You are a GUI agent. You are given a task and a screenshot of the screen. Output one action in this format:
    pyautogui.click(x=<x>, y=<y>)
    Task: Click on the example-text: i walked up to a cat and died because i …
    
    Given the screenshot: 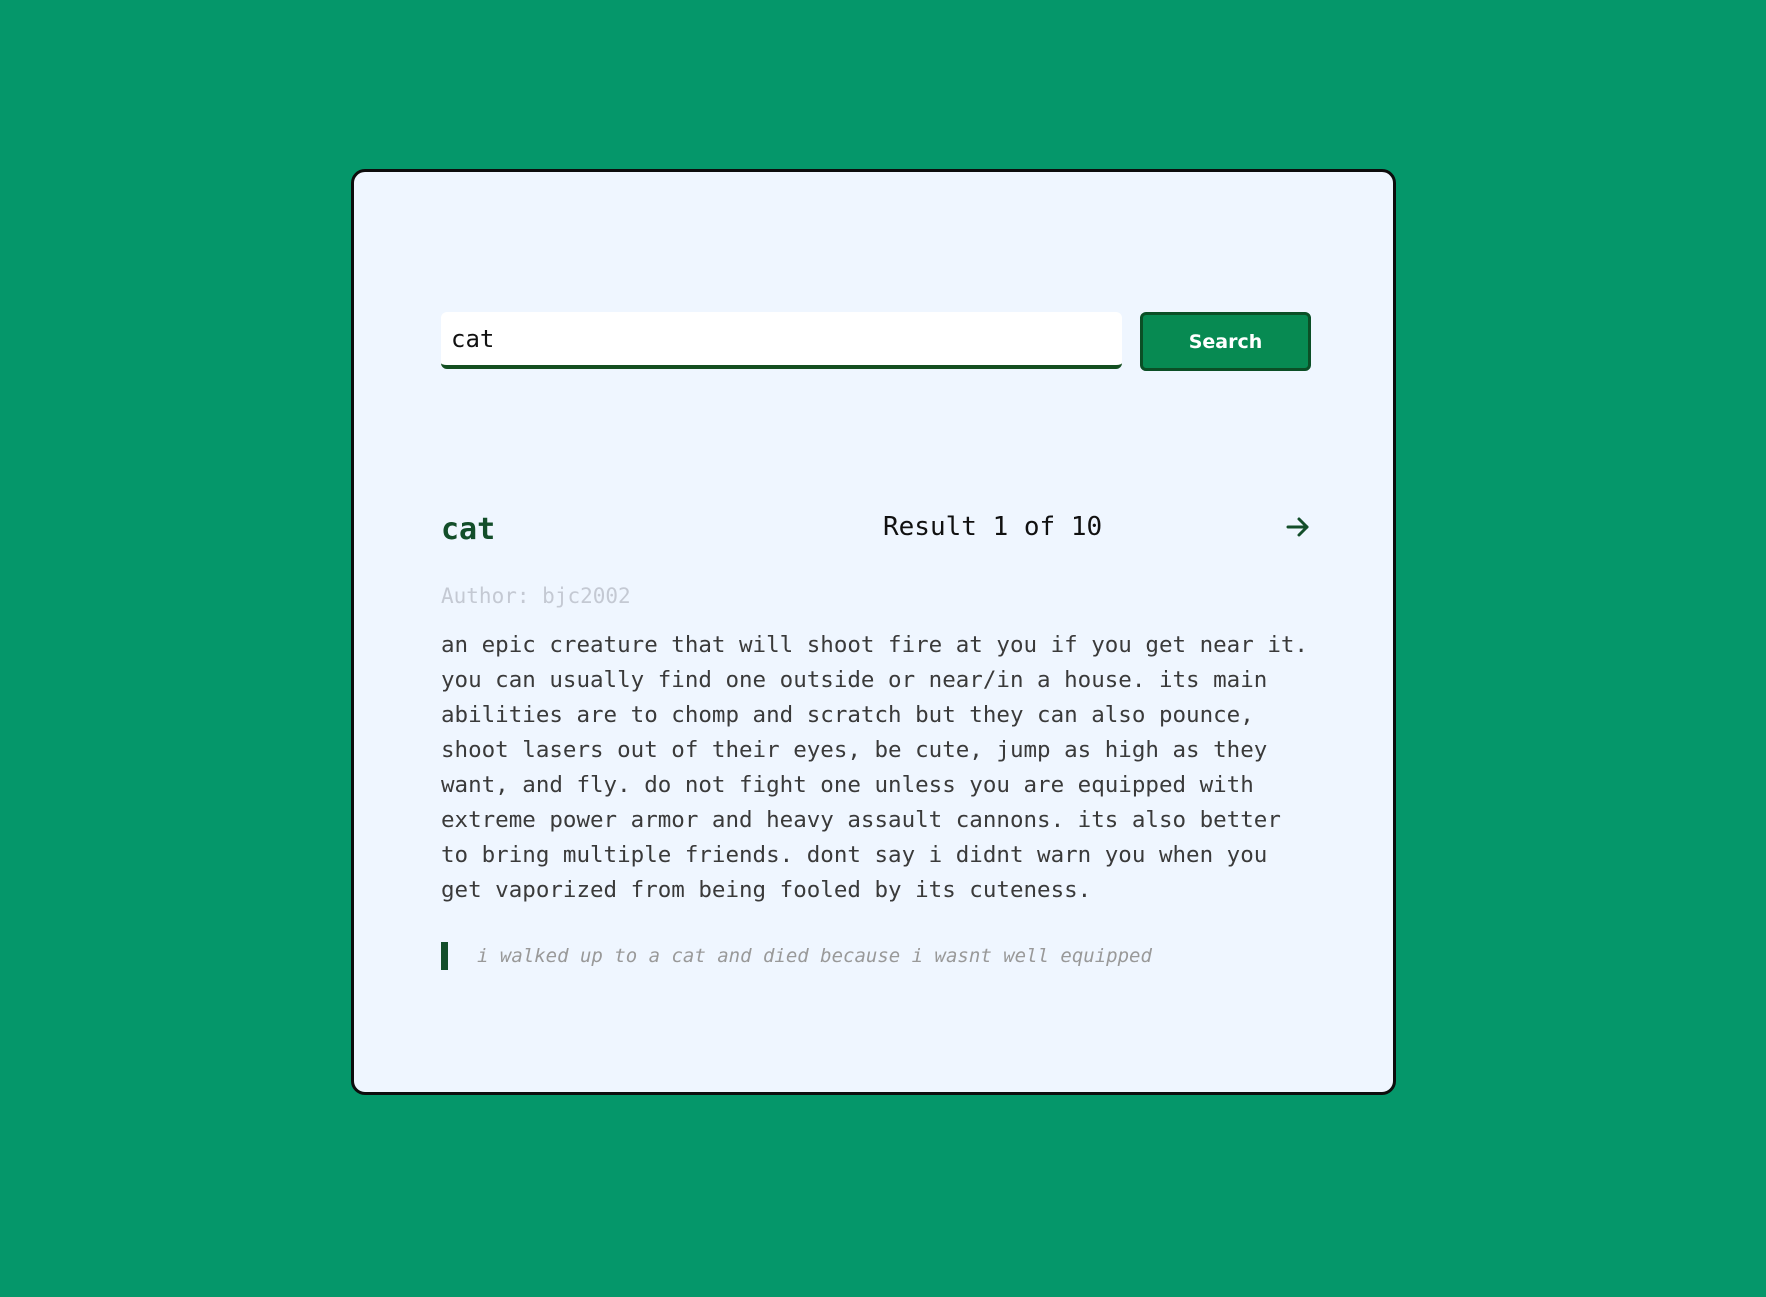 What is the action you would take?
    pyautogui.click(x=814, y=956)
    